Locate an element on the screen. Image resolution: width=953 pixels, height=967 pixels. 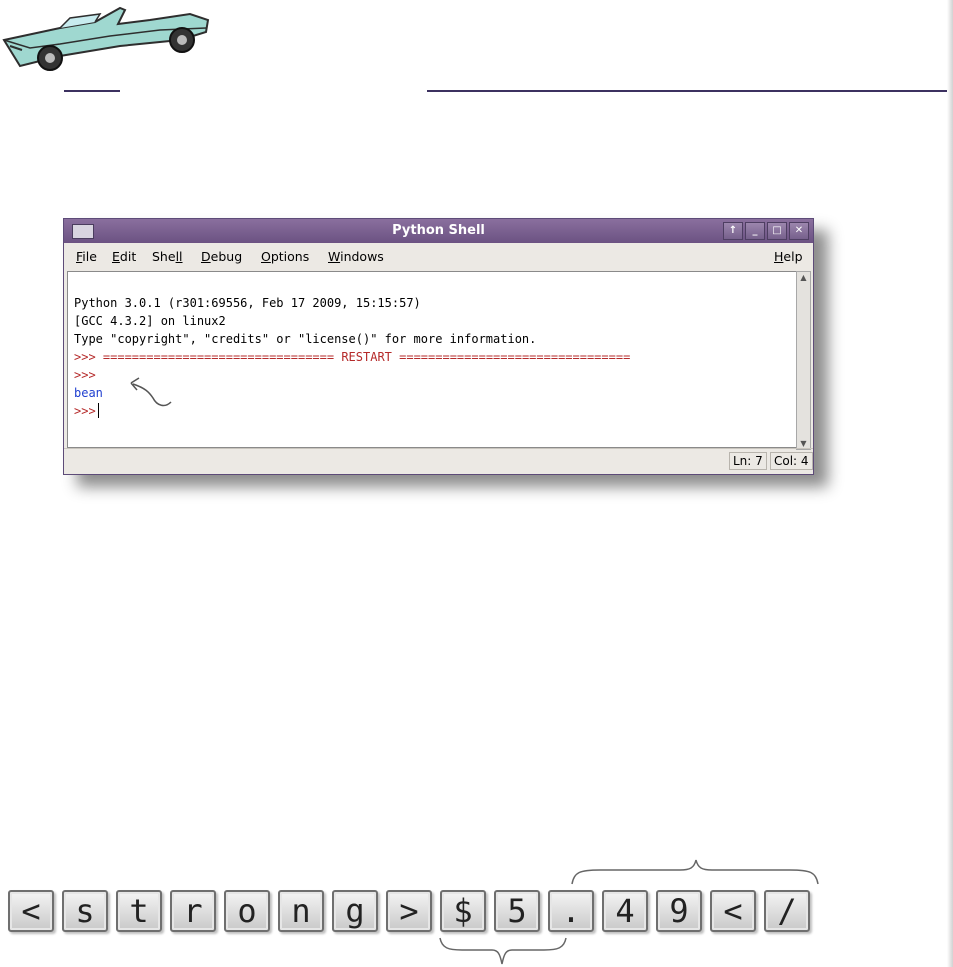
scroll-up-icon: ▲ is located at coordinates (803, 277).